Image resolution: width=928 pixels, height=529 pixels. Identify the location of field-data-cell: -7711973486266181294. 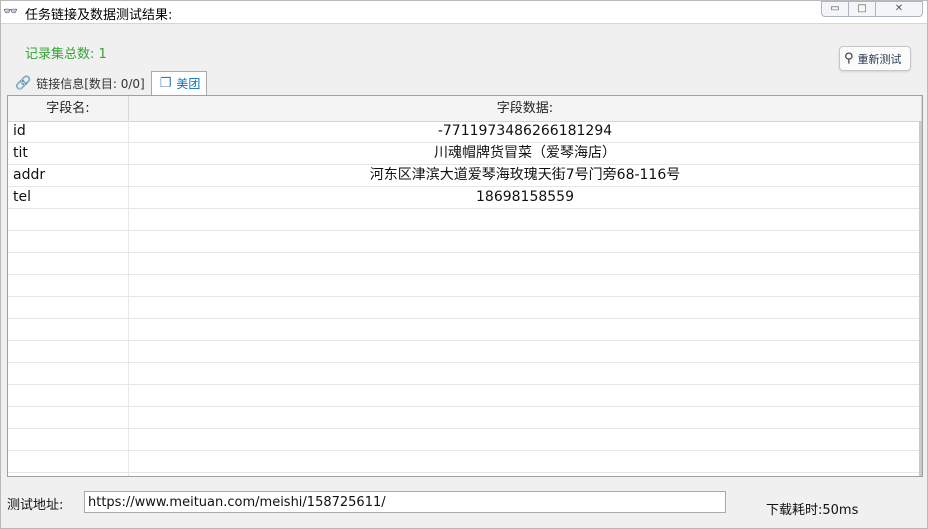
(525, 131).